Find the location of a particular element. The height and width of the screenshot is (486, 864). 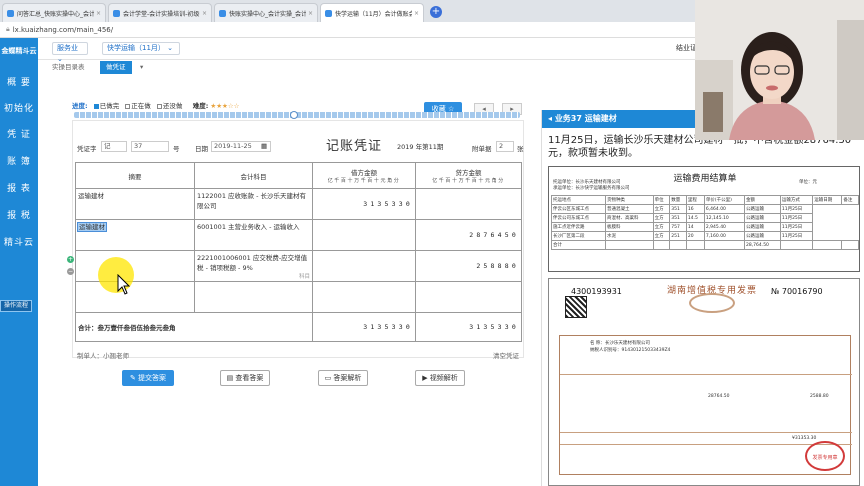

credit-cell: 2876450 is located at coordinates (468, 235).